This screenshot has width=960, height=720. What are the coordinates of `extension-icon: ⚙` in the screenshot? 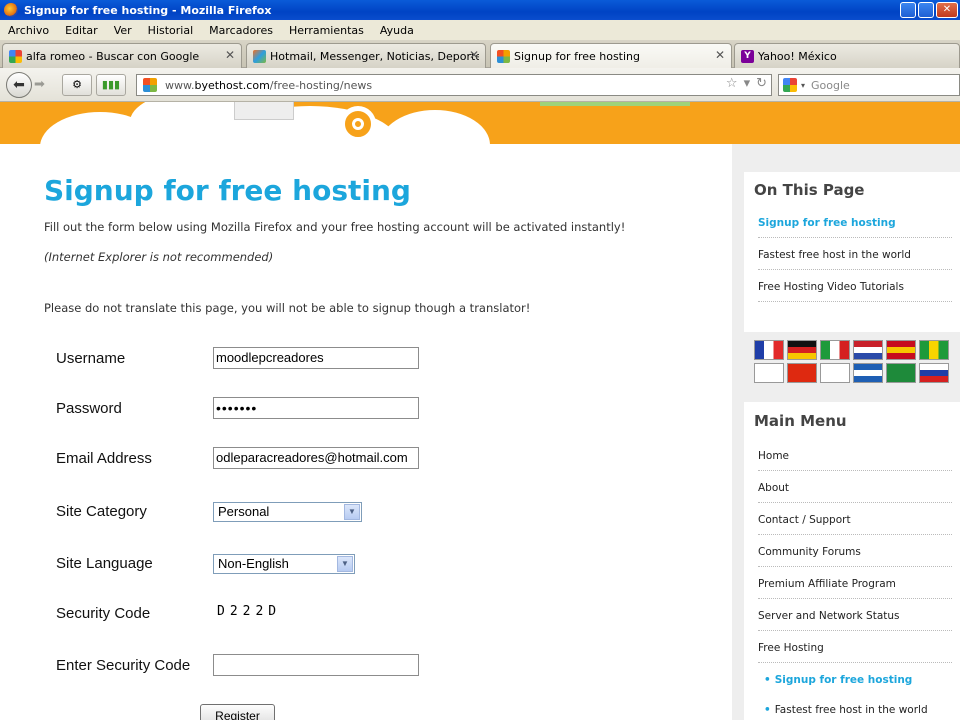 It's located at (77, 85).